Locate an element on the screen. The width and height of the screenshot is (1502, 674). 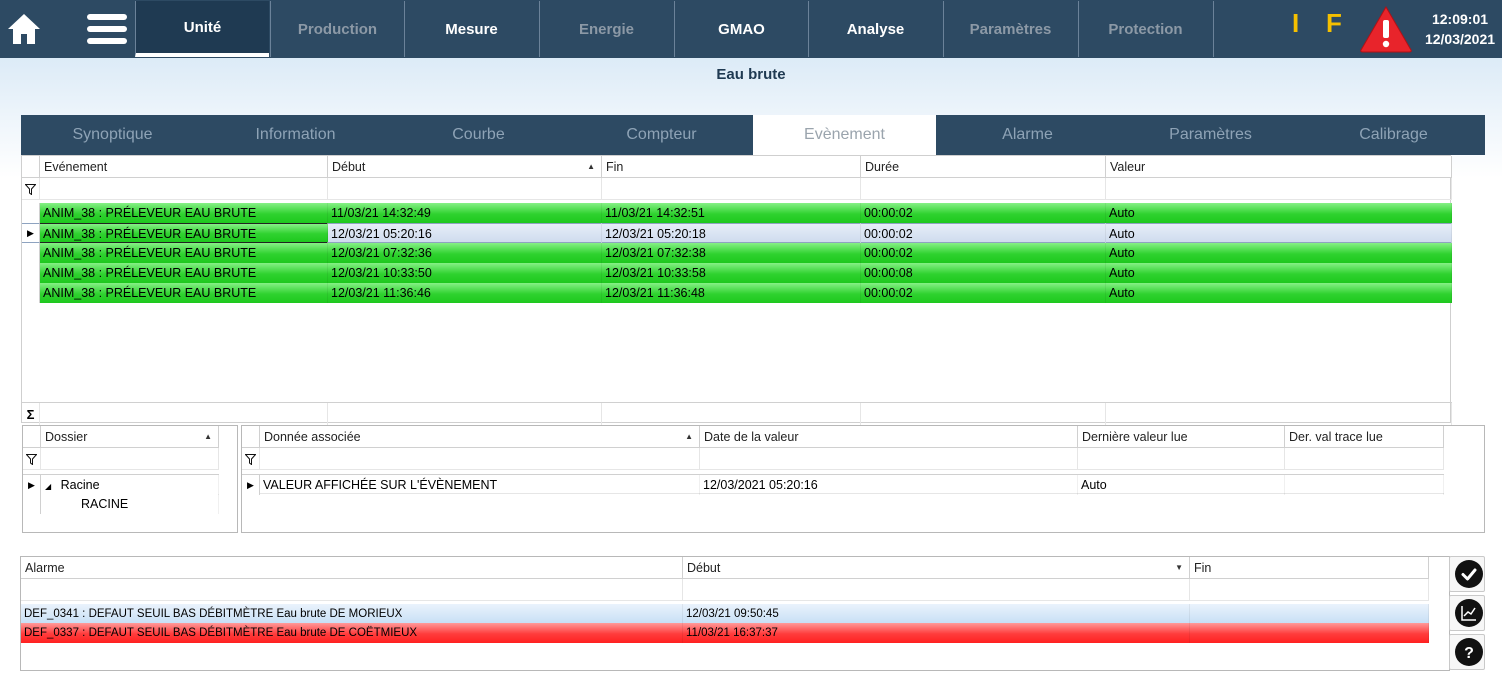
tree-item-racine-child: RACINE is located at coordinates (130, 504).